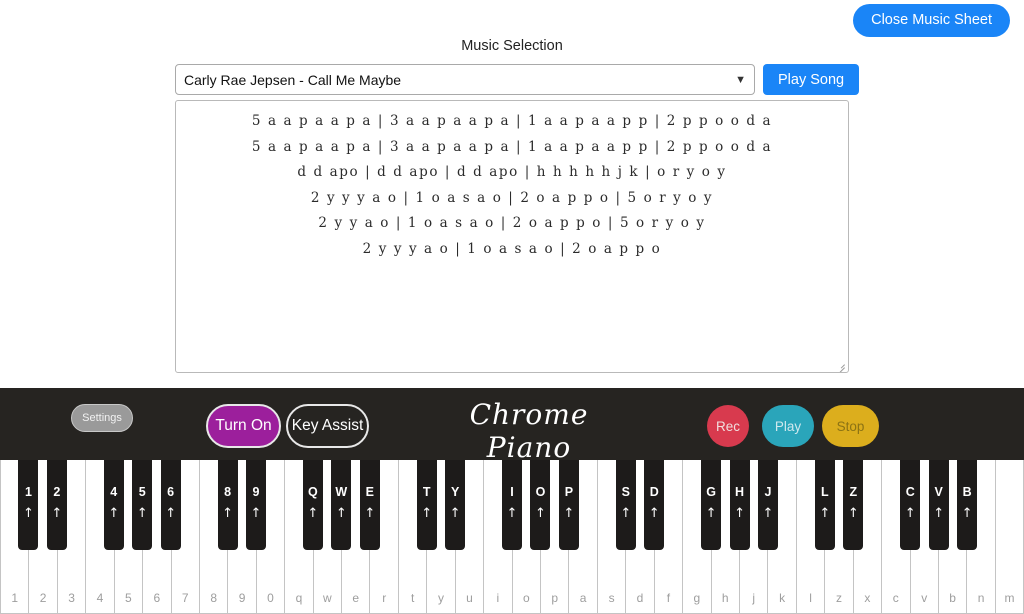 The width and height of the screenshot is (1024, 614). I want to click on white-key-label: n, so click(981, 598).